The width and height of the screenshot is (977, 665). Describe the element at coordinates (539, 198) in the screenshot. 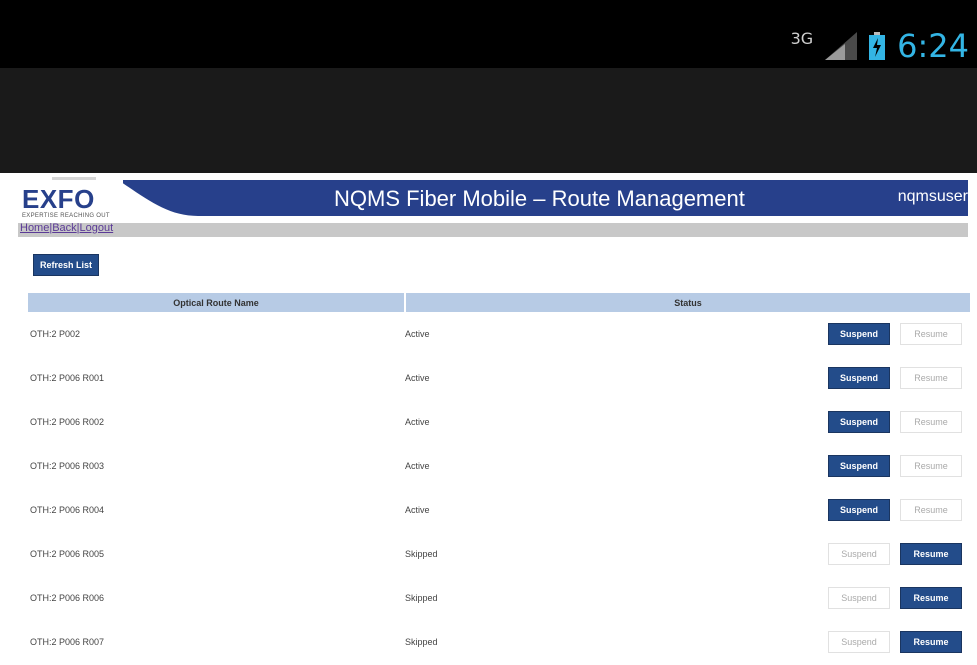

I see `page-title: NQMS Fiber Mobile – Route Management` at that location.